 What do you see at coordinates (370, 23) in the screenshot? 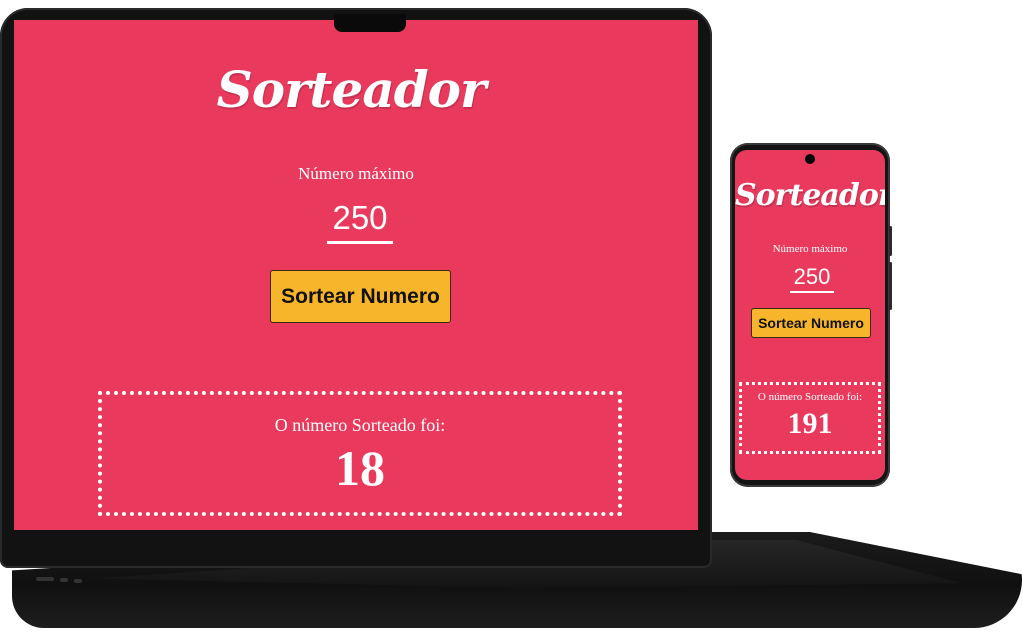
I see `laptop-camera-notch` at bounding box center [370, 23].